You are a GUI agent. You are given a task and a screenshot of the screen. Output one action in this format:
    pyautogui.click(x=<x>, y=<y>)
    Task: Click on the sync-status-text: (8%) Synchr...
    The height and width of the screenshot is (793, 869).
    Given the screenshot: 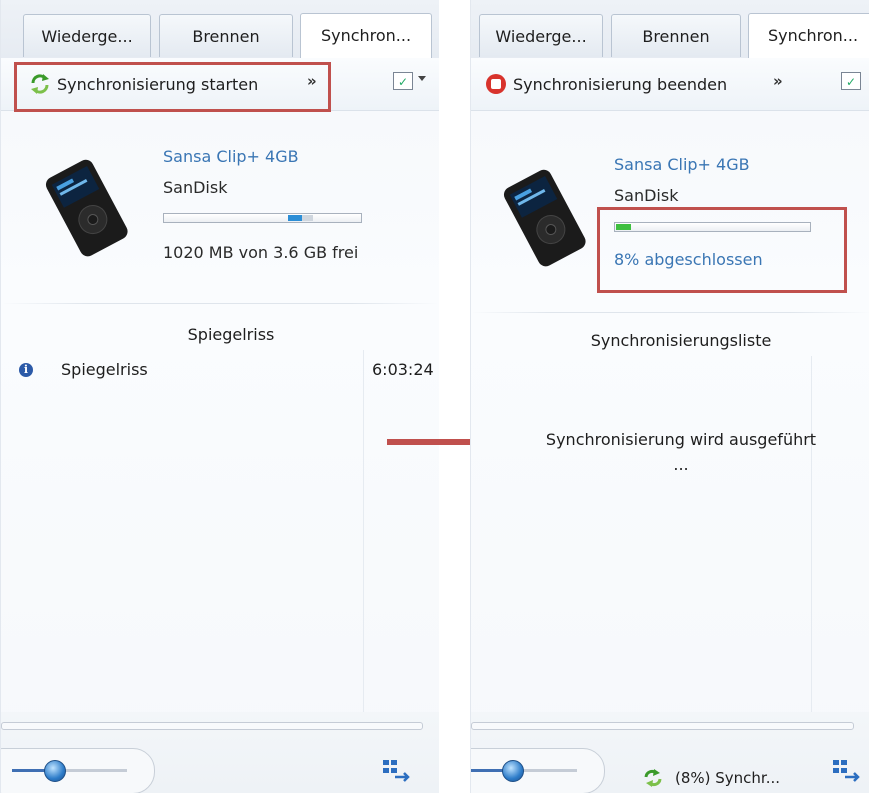 What is the action you would take?
    pyautogui.click(x=728, y=778)
    